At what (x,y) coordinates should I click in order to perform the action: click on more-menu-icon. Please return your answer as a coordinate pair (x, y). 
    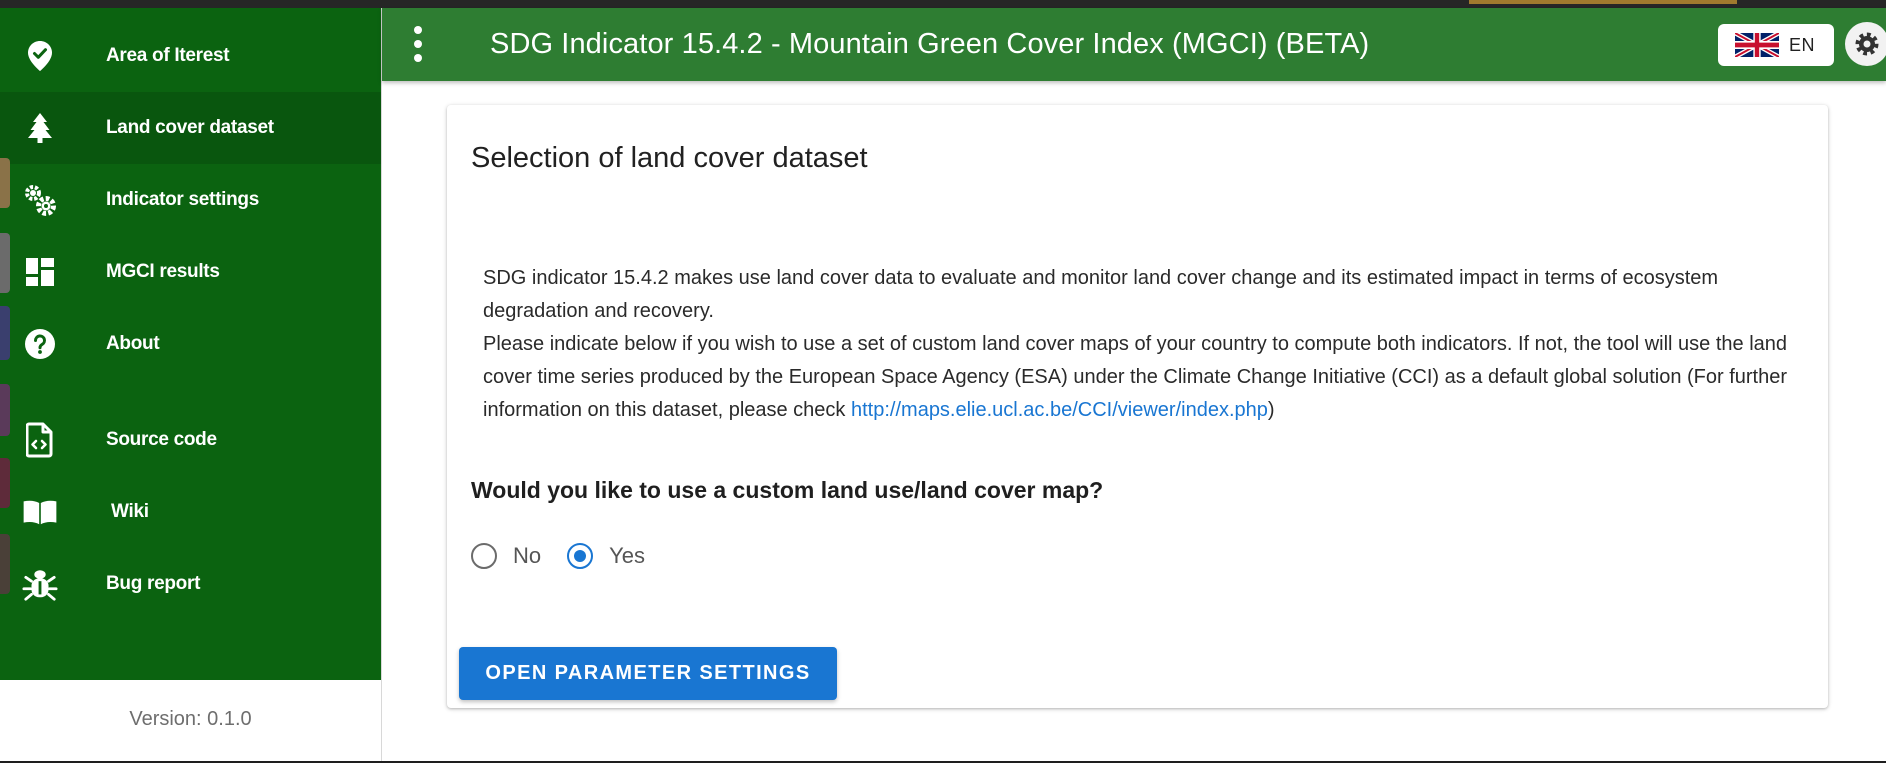
    Looking at the image, I should click on (418, 44).